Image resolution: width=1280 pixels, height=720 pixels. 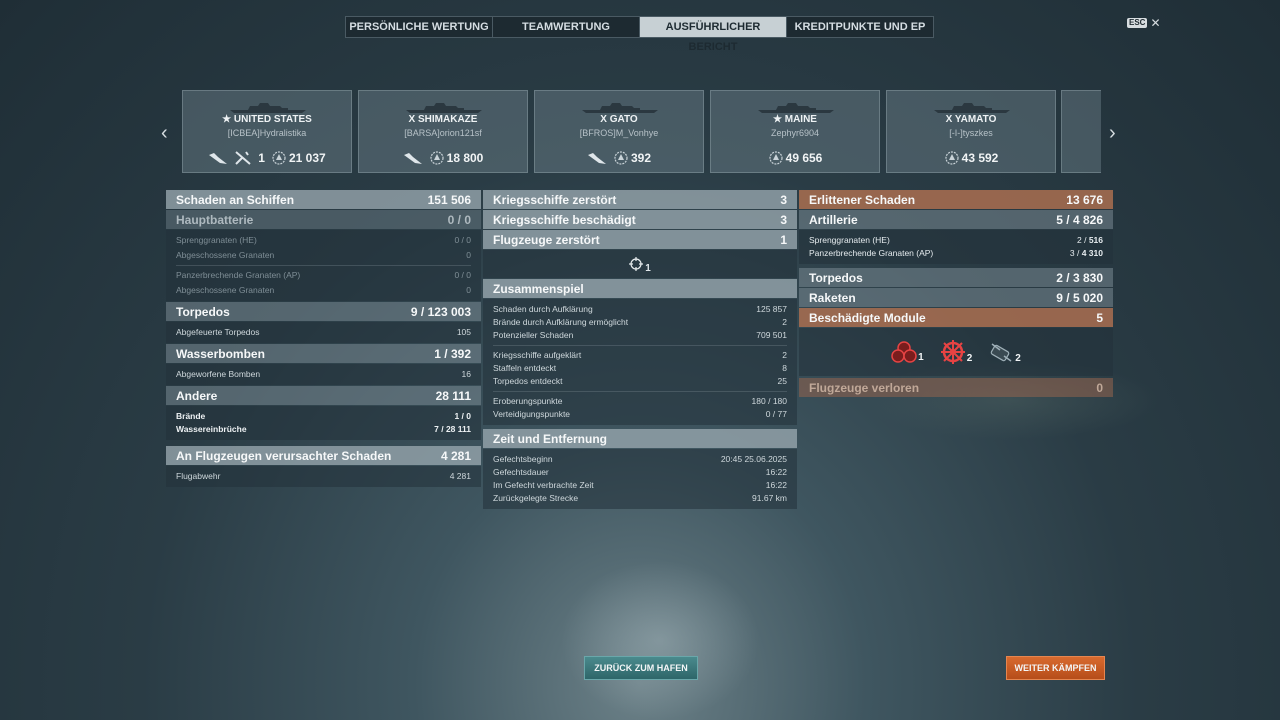 I want to click on value-part: 4 826, so click(x=1087, y=219).